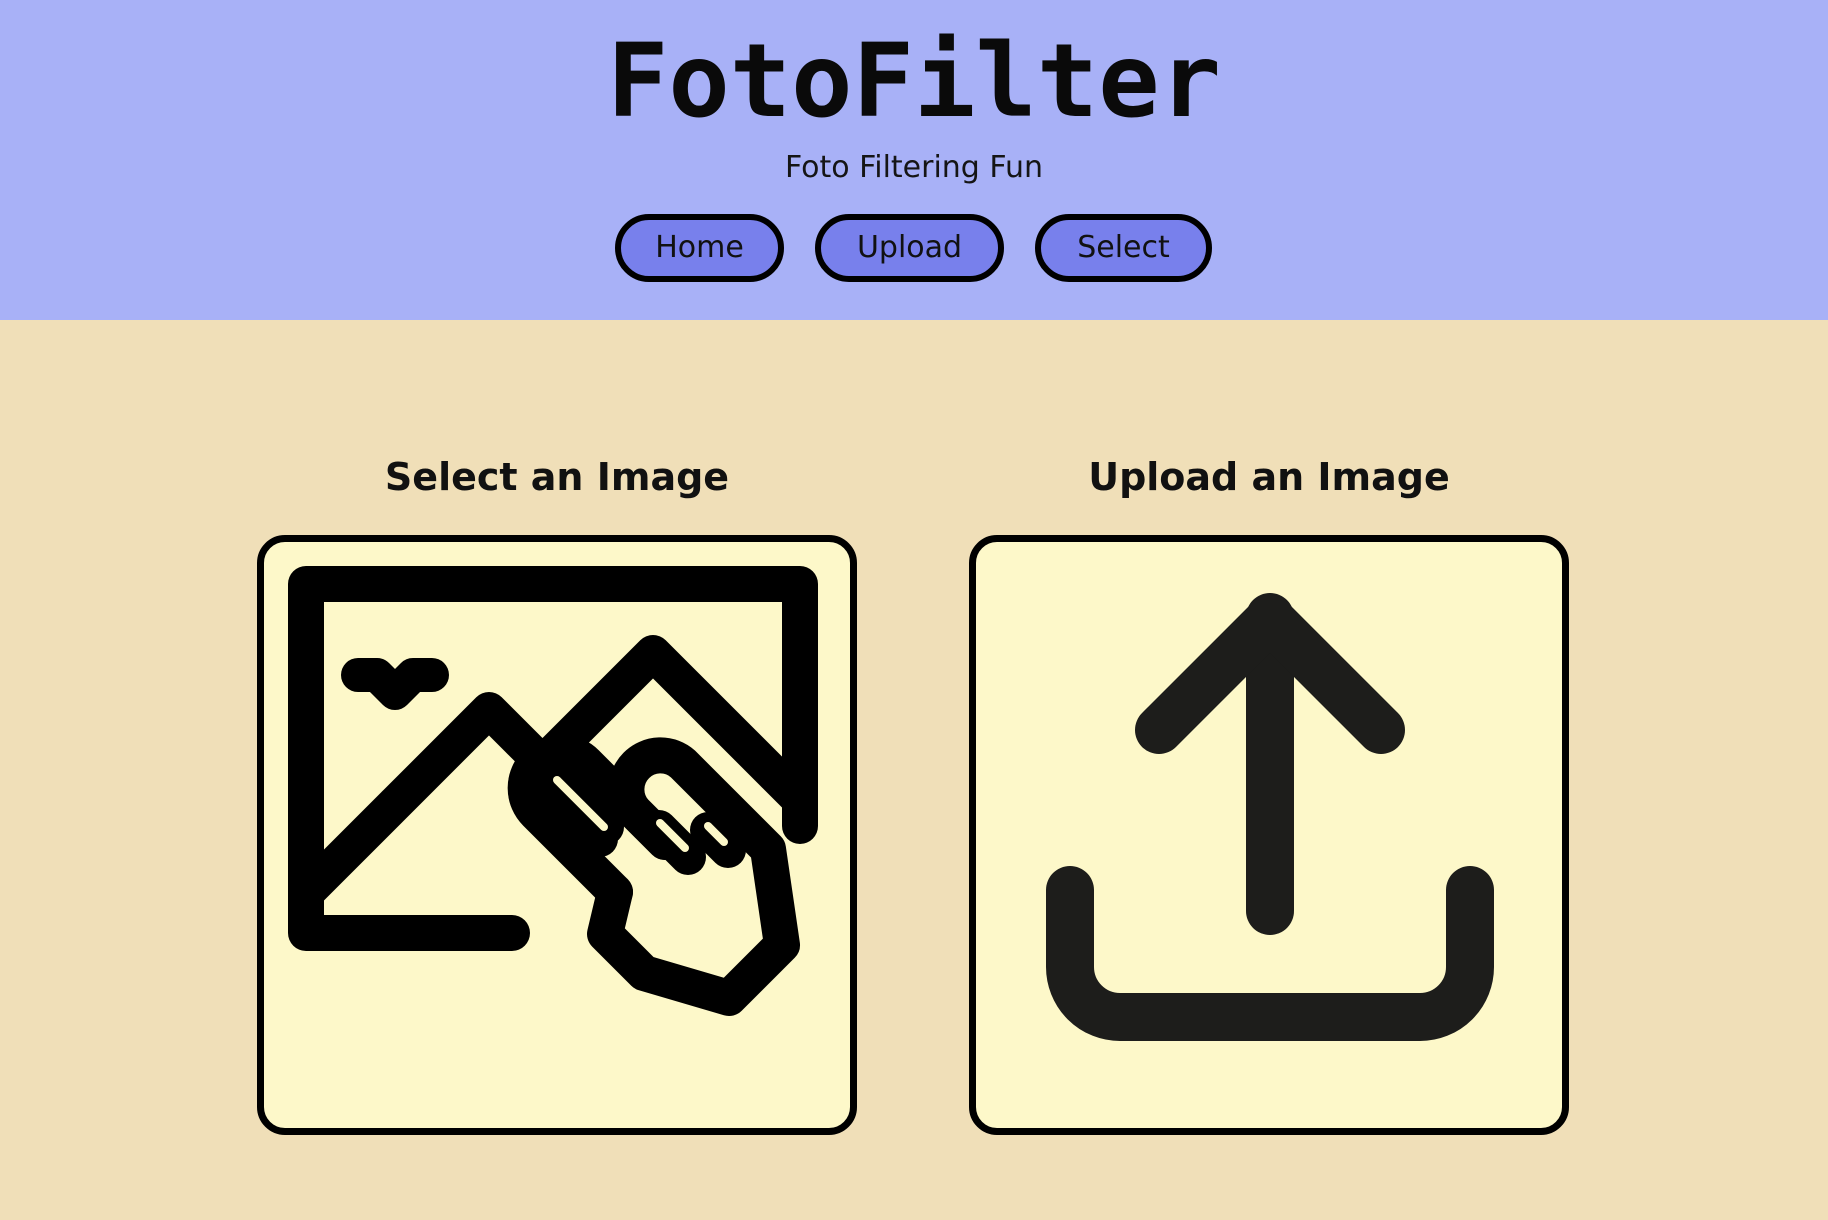 The width and height of the screenshot is (1828, 1220). I want to click on app-subtitle: Foto Filtering Fun, so click(914, 167).